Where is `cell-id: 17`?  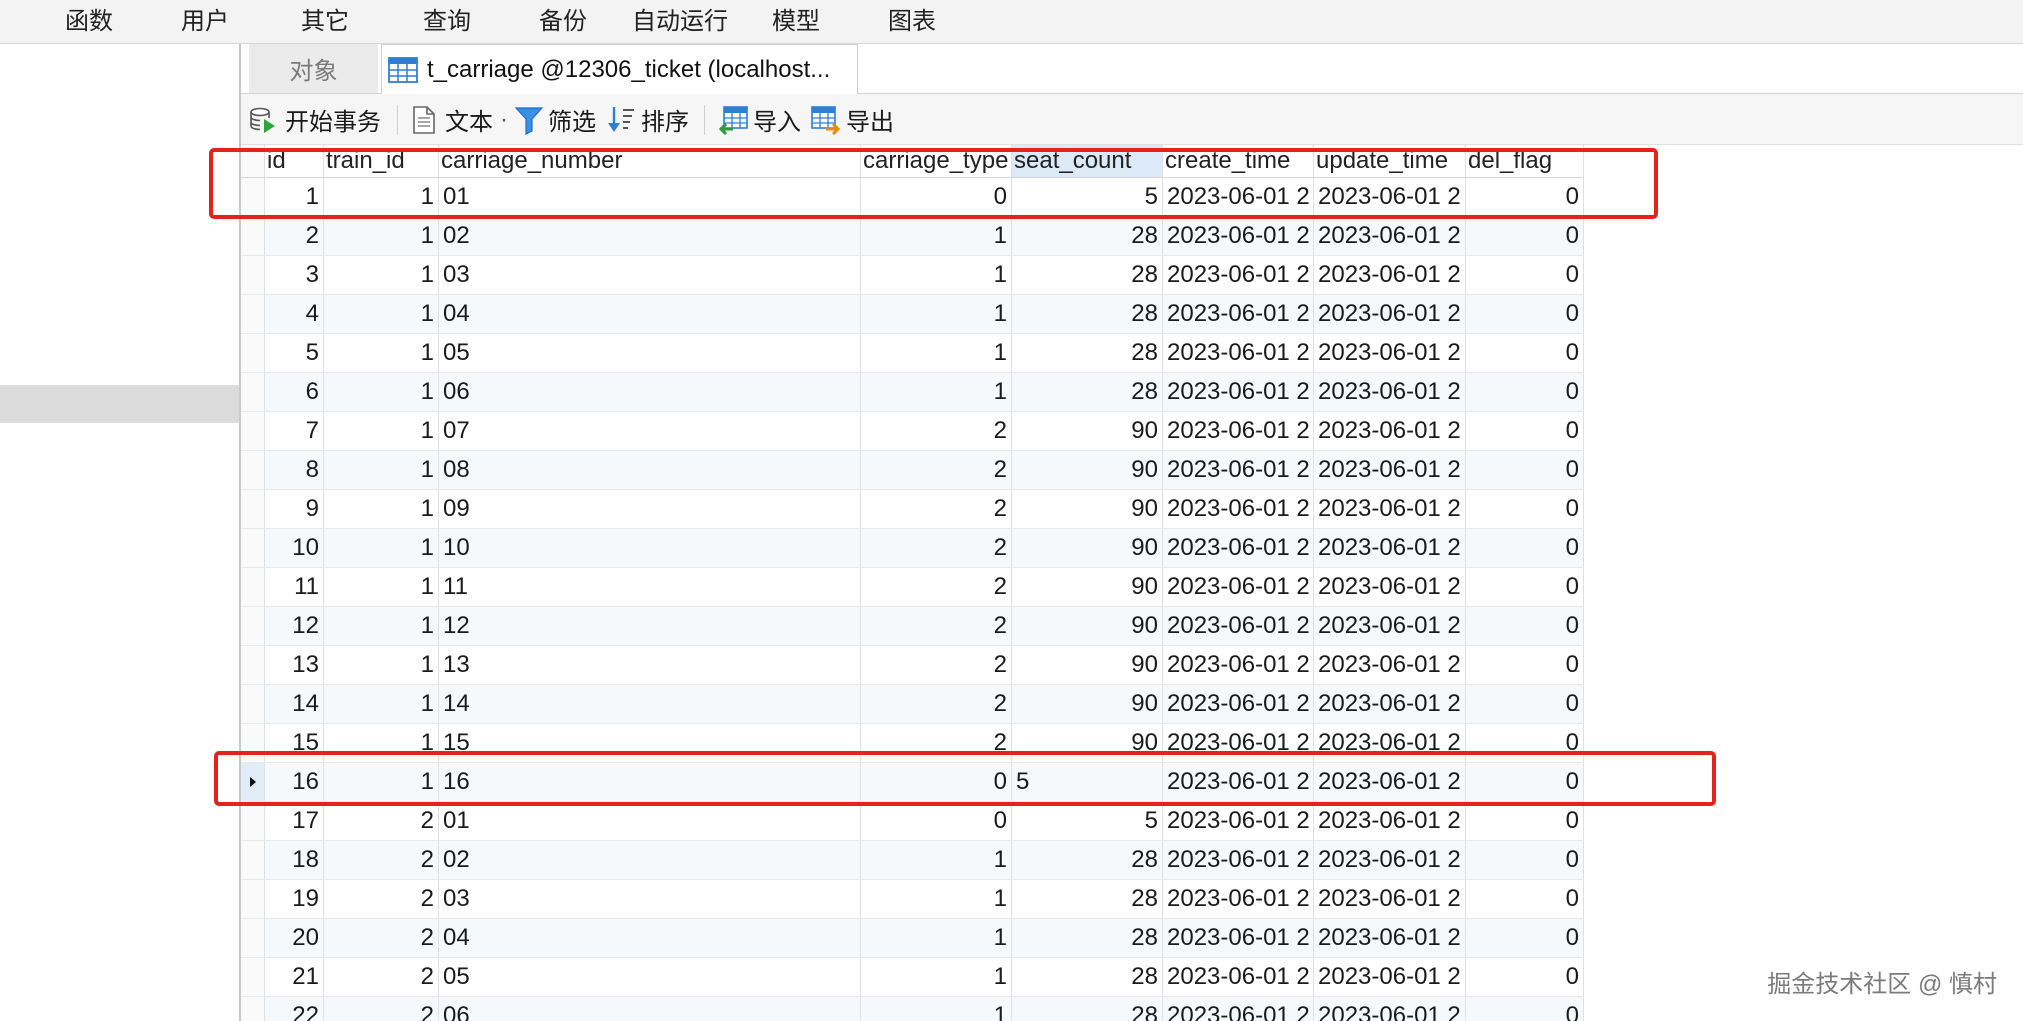
cell-id: 17 is located at coordinates (294, 821).